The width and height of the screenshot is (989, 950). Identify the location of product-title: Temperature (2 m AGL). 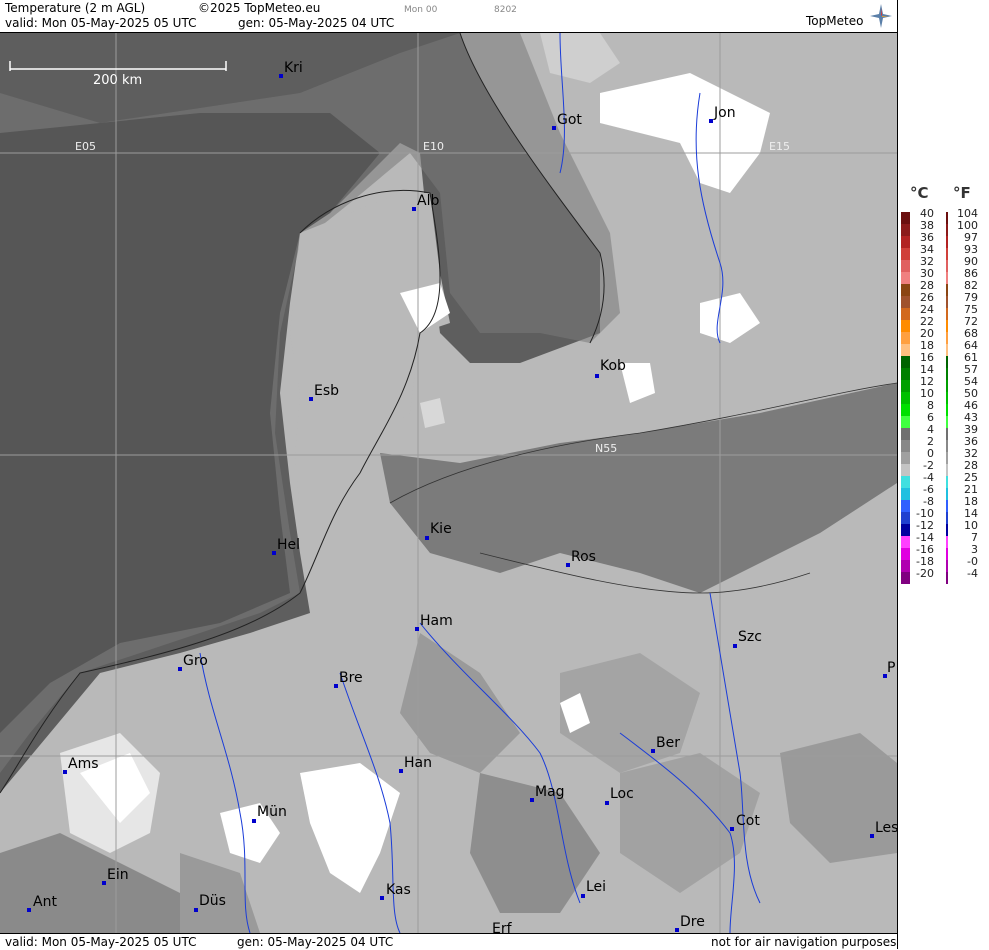
(75, 8).